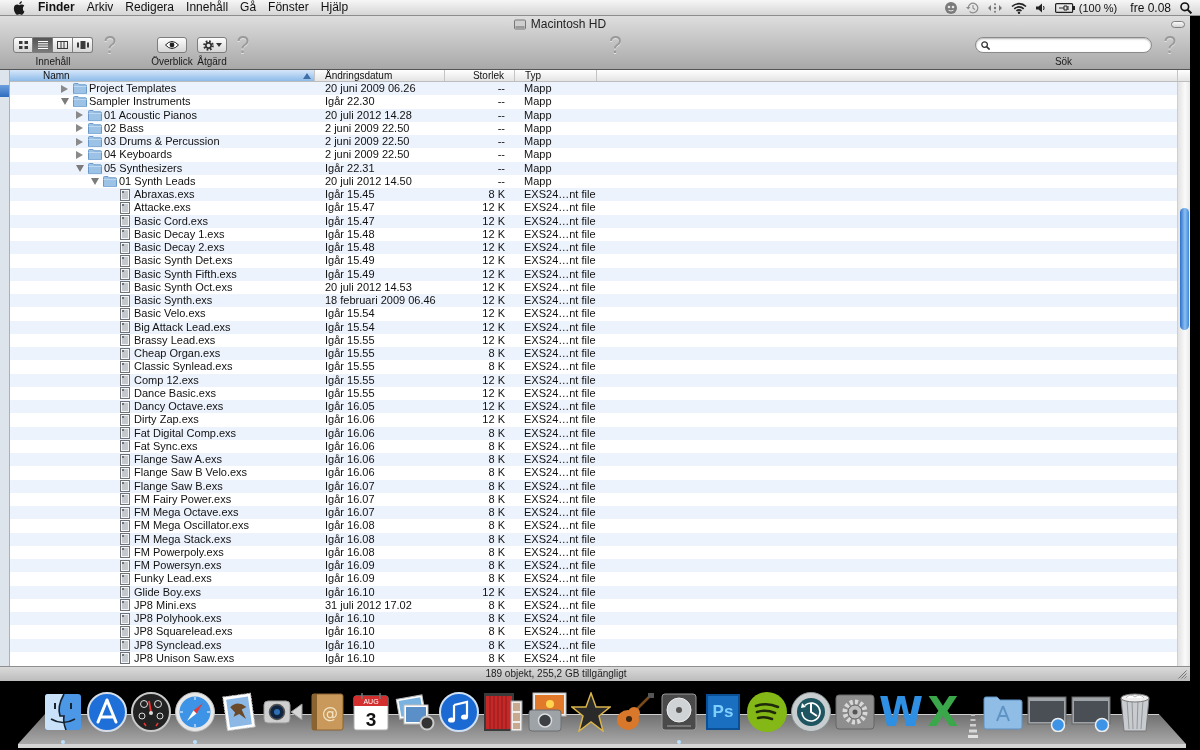  I want to click on menu-item: Fönster, so click(288, 7).